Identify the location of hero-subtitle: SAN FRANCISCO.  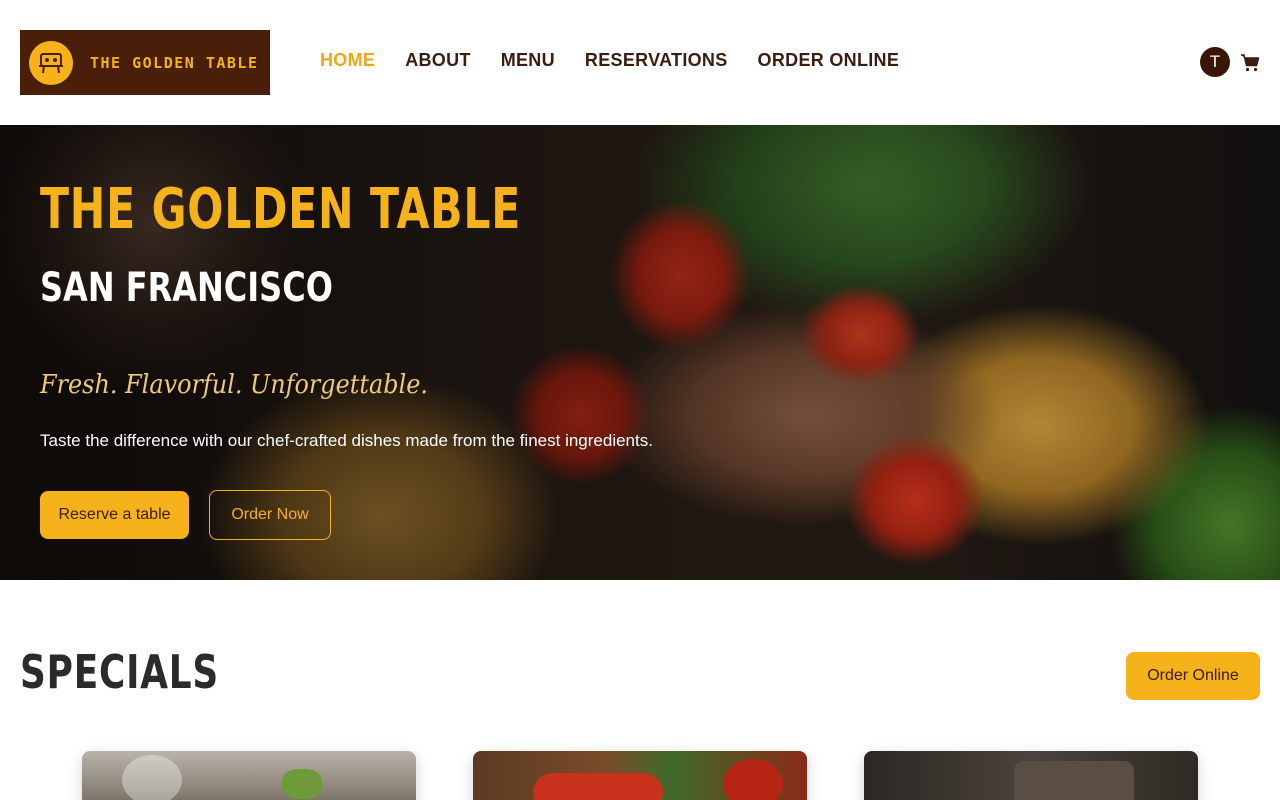
(186, 288).